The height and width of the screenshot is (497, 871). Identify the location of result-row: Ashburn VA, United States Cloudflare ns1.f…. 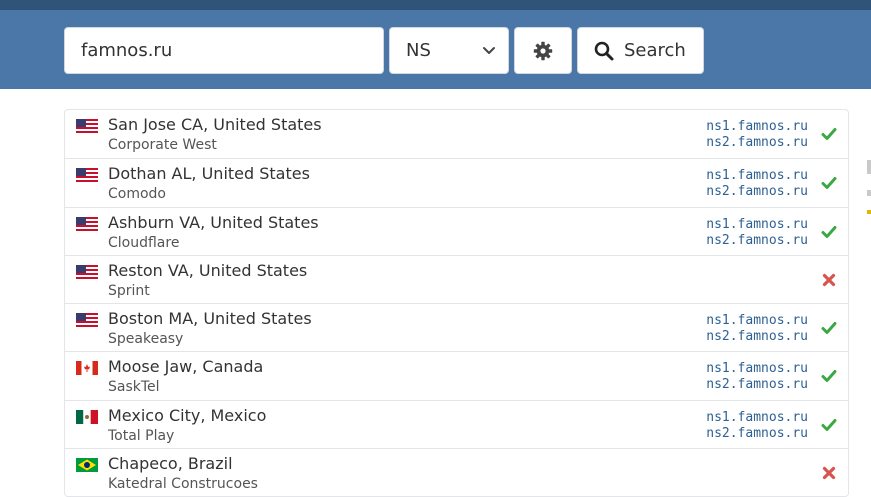
(456, 230).